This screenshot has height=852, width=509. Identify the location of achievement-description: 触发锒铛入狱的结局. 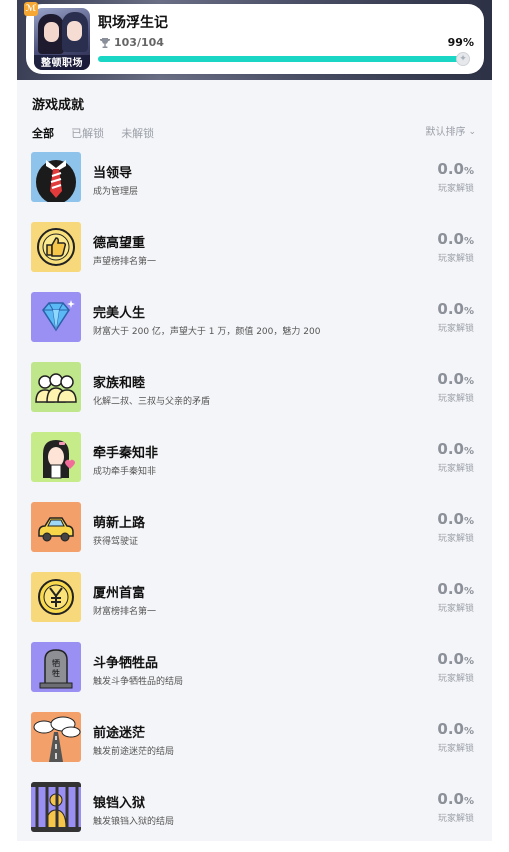
(134, 822).